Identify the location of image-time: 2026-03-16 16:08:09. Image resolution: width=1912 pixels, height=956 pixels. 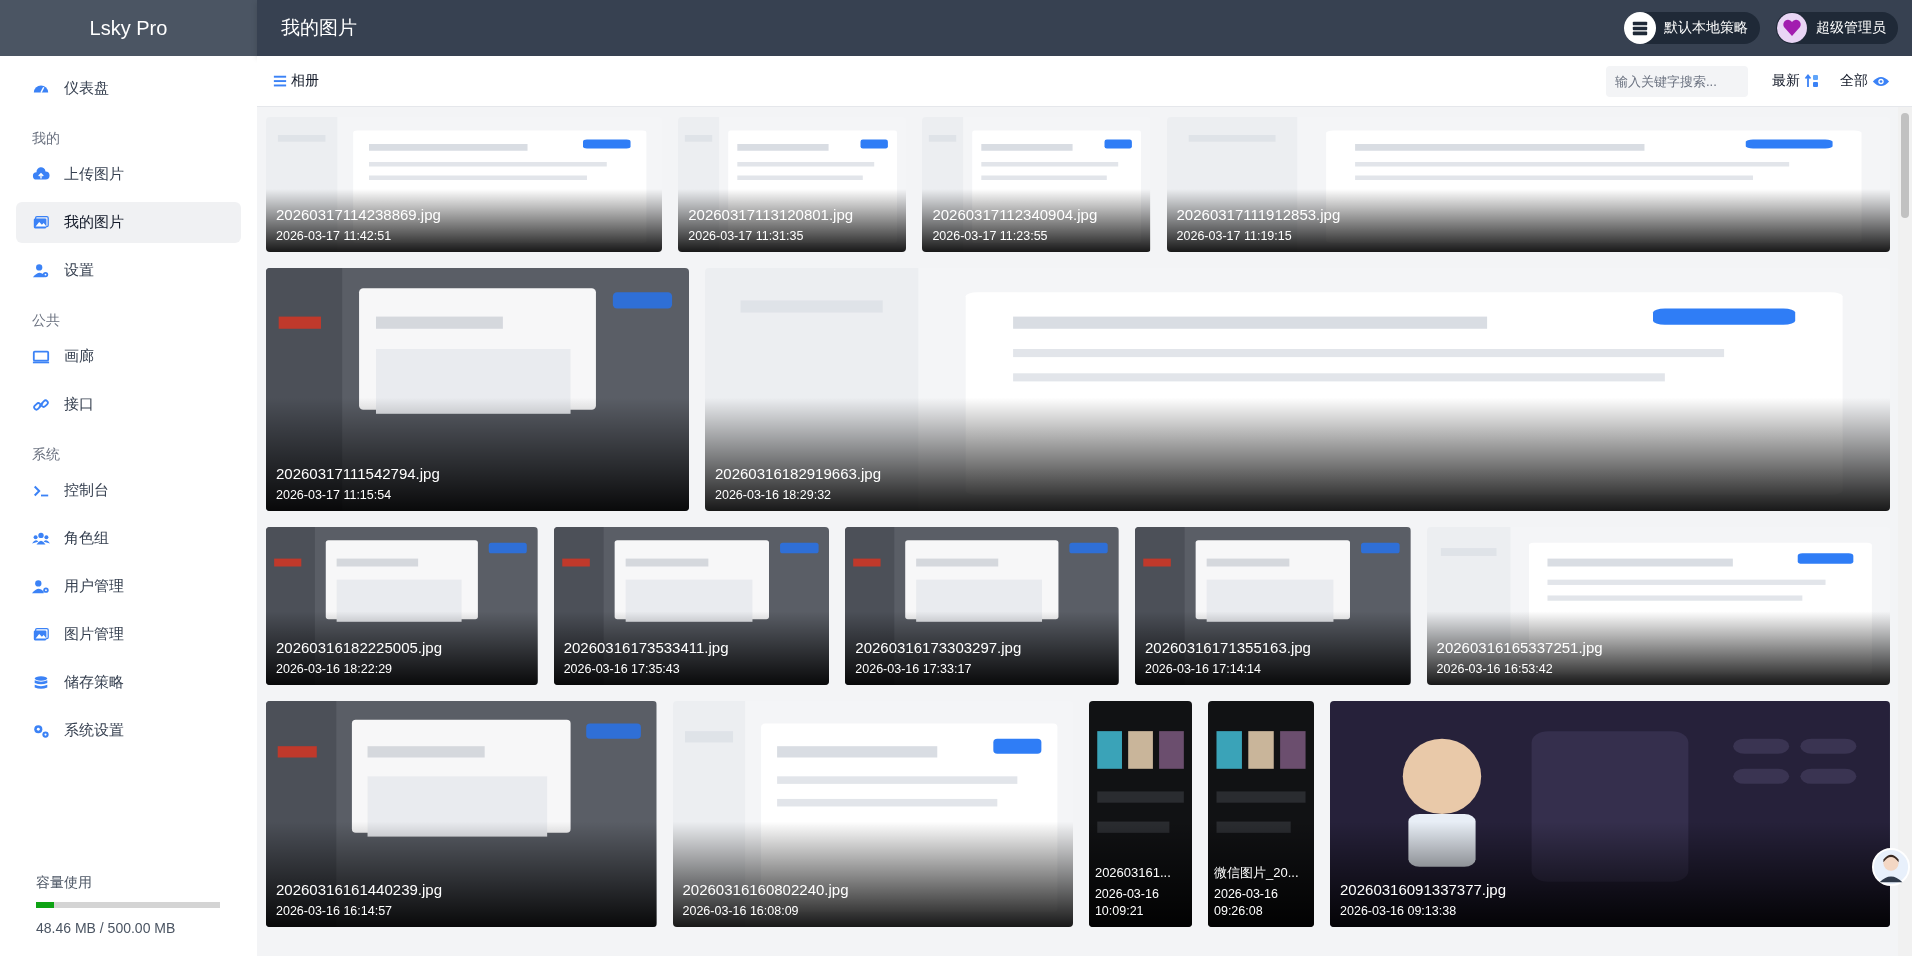
(741, 911).